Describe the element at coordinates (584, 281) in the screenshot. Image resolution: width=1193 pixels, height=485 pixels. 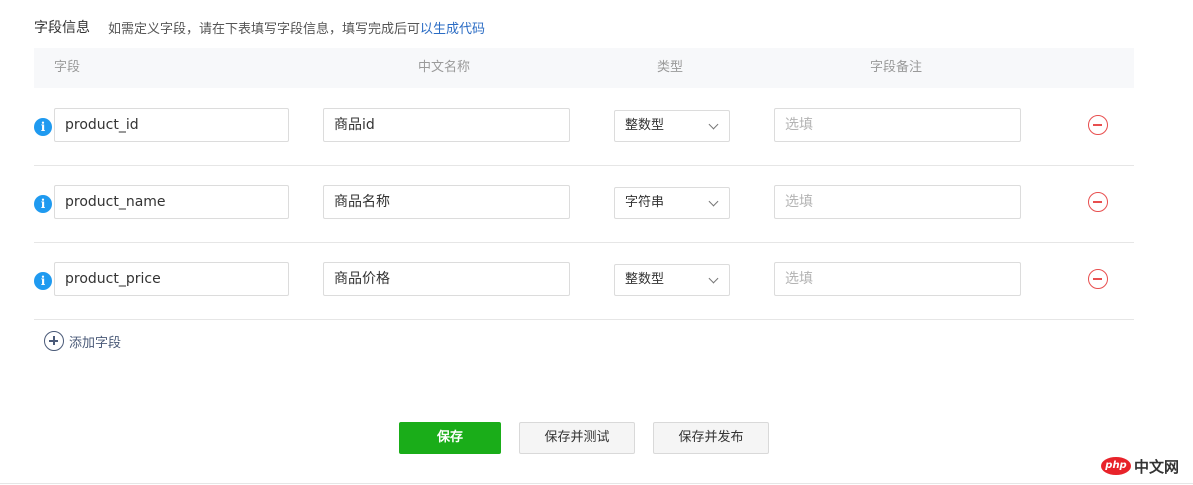
I see `table-row: i product_price 商品价格 整数型 选填` at that location.